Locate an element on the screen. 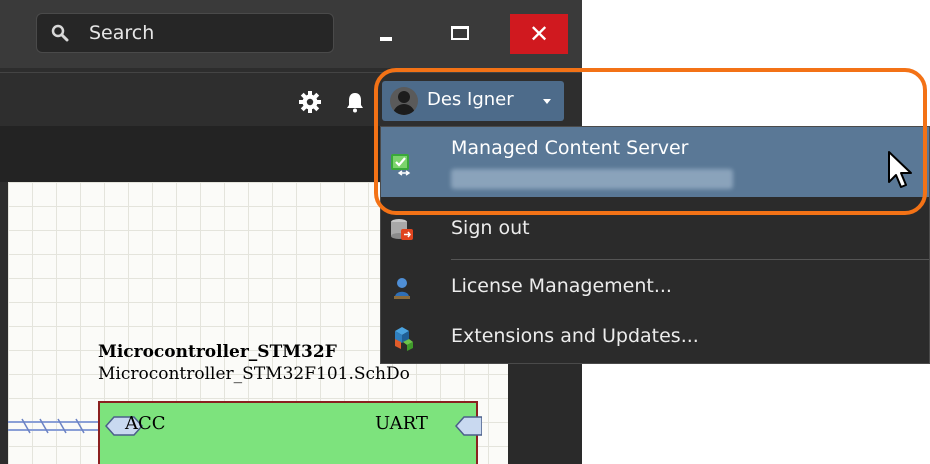 This screenshot has width=930, height=464. component-title: Microcontroller_STM32F is located at coordinates (217, 352).